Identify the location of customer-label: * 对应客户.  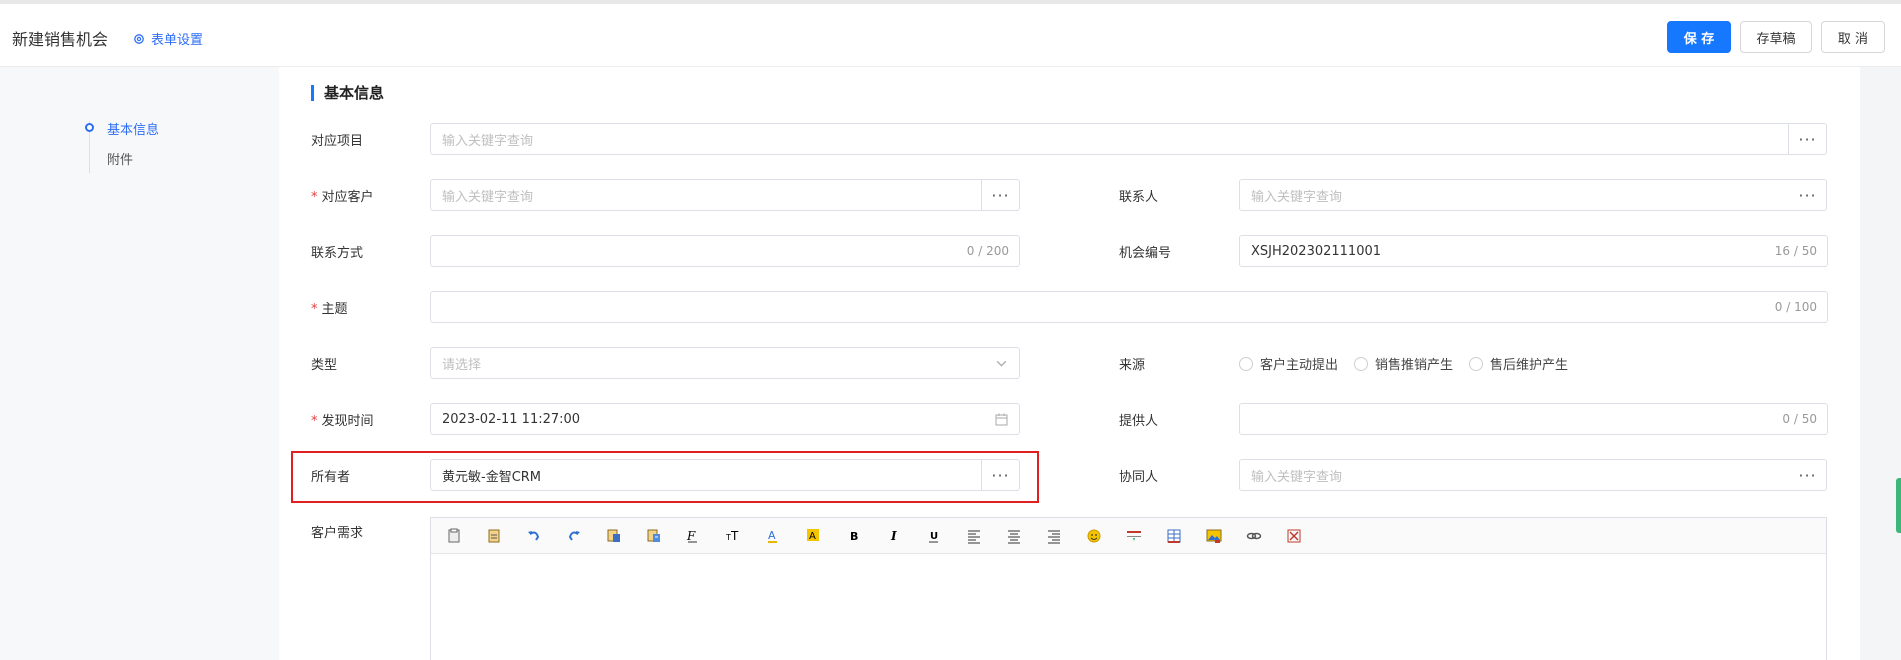
(342, 197).